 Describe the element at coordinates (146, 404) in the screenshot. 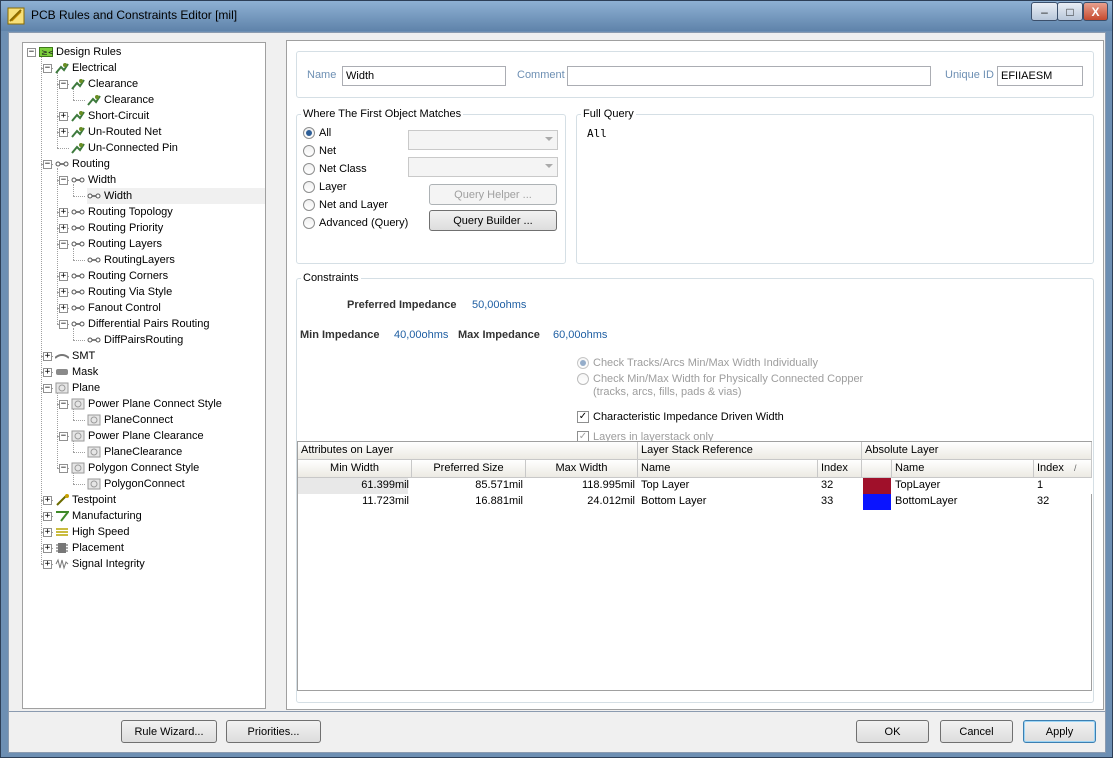

I see `tree-node: Power Plane Connect Style` at that location.